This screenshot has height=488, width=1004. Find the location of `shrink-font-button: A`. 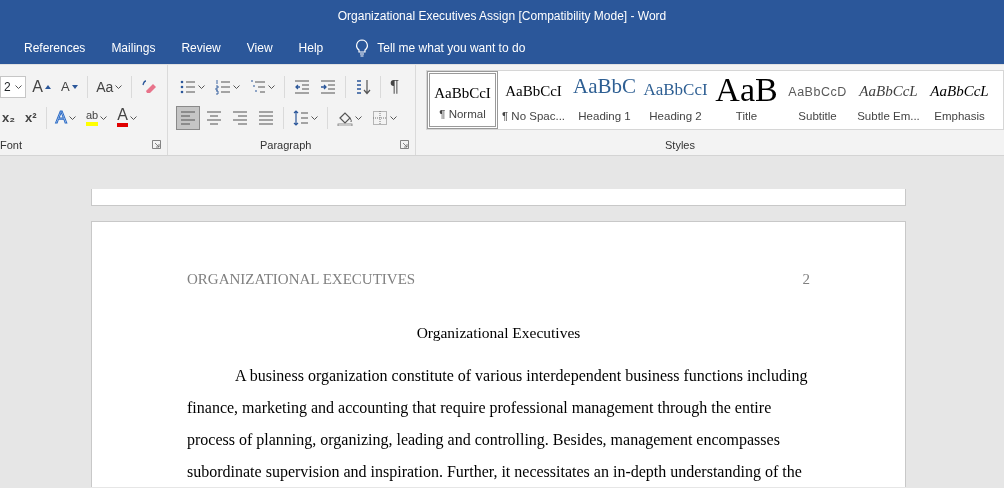

shrink-font-button: A is located at coordinates (69, 86).